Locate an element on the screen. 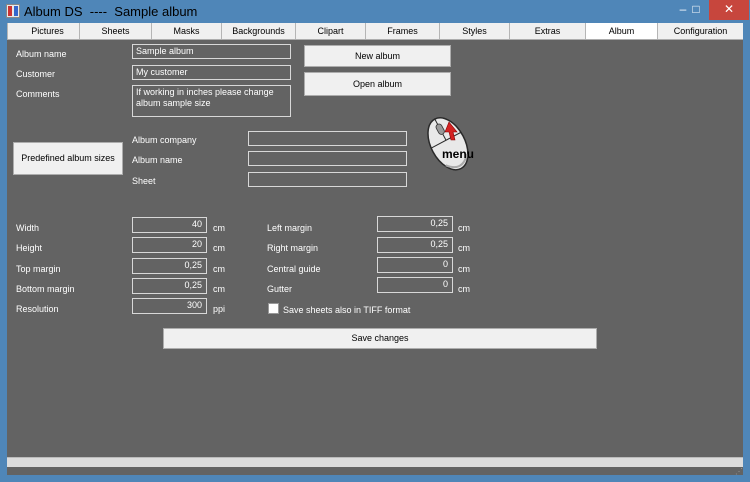 The image size is (750, 482). tiff-checkbox-label: Save sheets also in TIFF format is located at coordinates (347, 310).